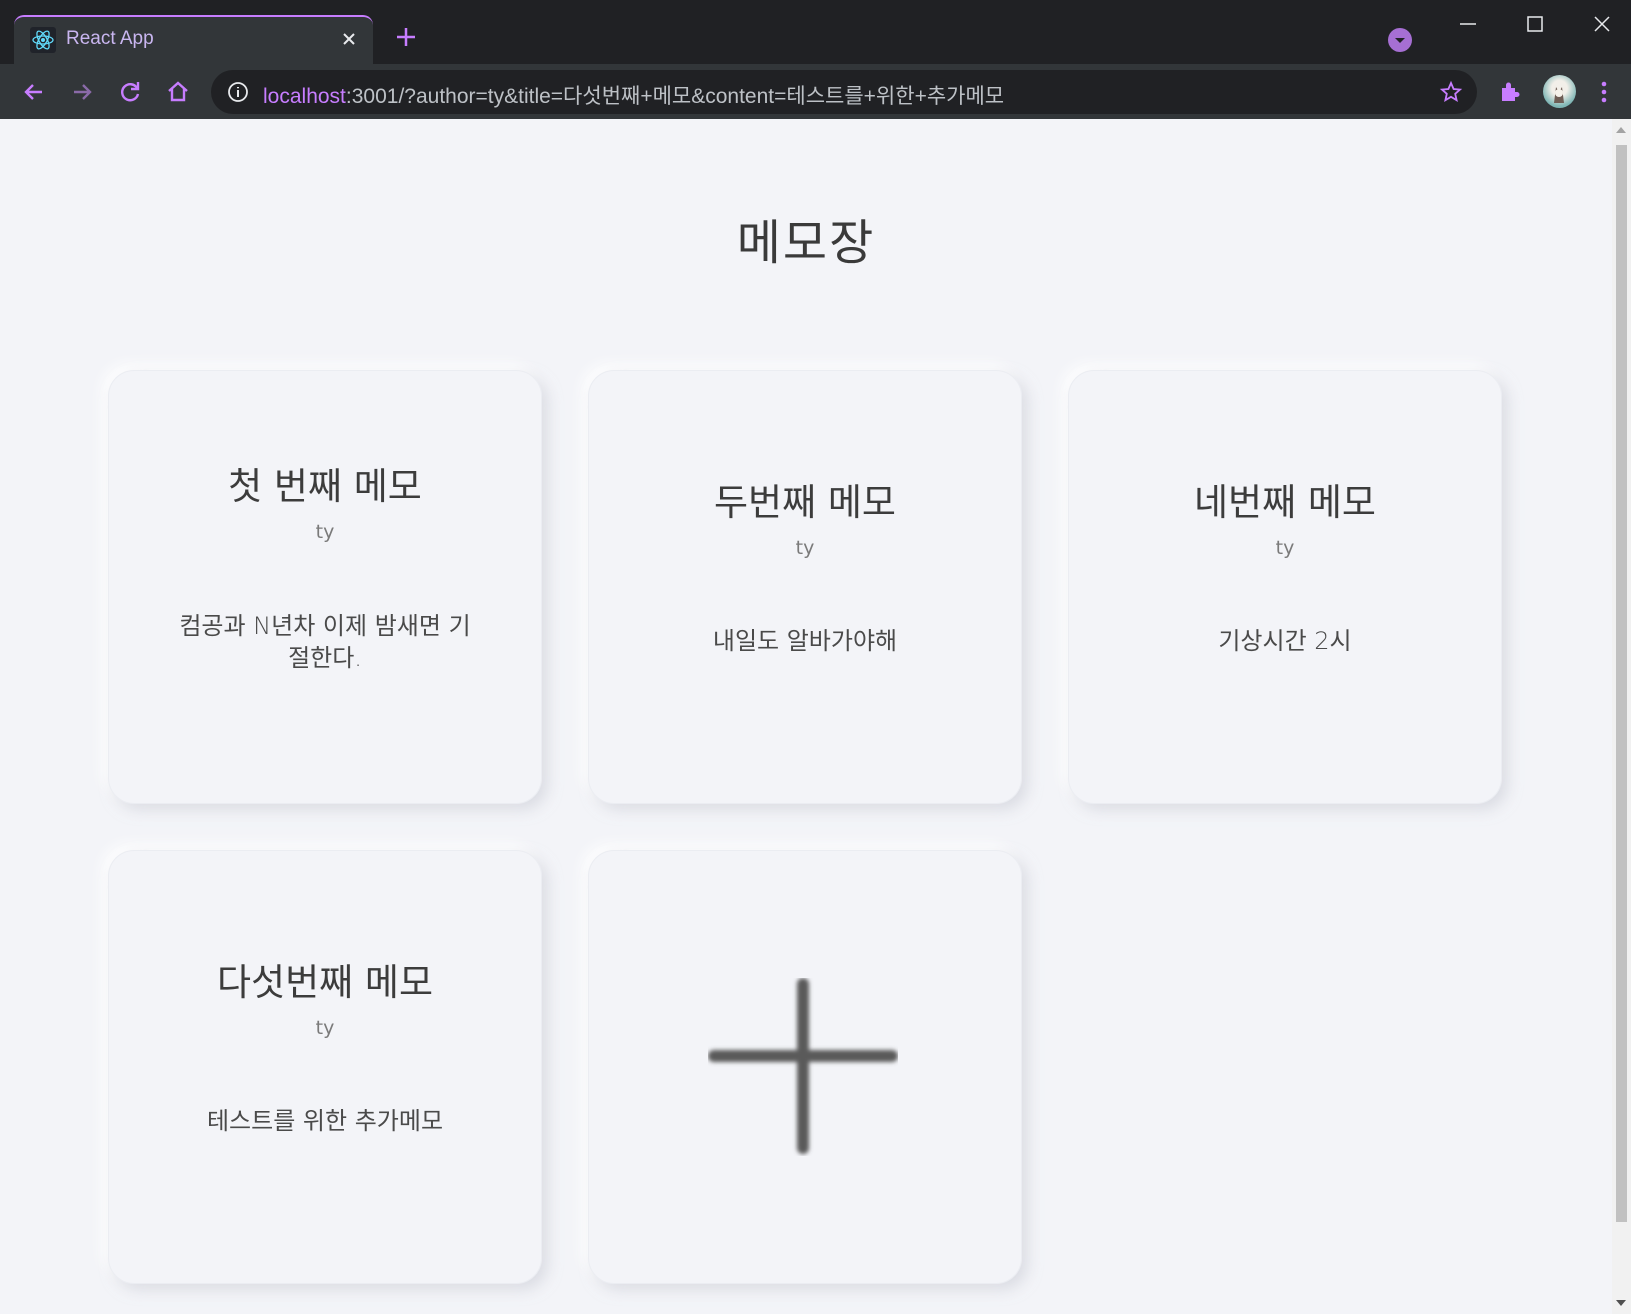 Image resolution: width=1631 pixels, height=1314 pixels. Describe the element at coordinates (805, 502) in the screenshot. I see `memo-title: 두번째 메모` at that location.